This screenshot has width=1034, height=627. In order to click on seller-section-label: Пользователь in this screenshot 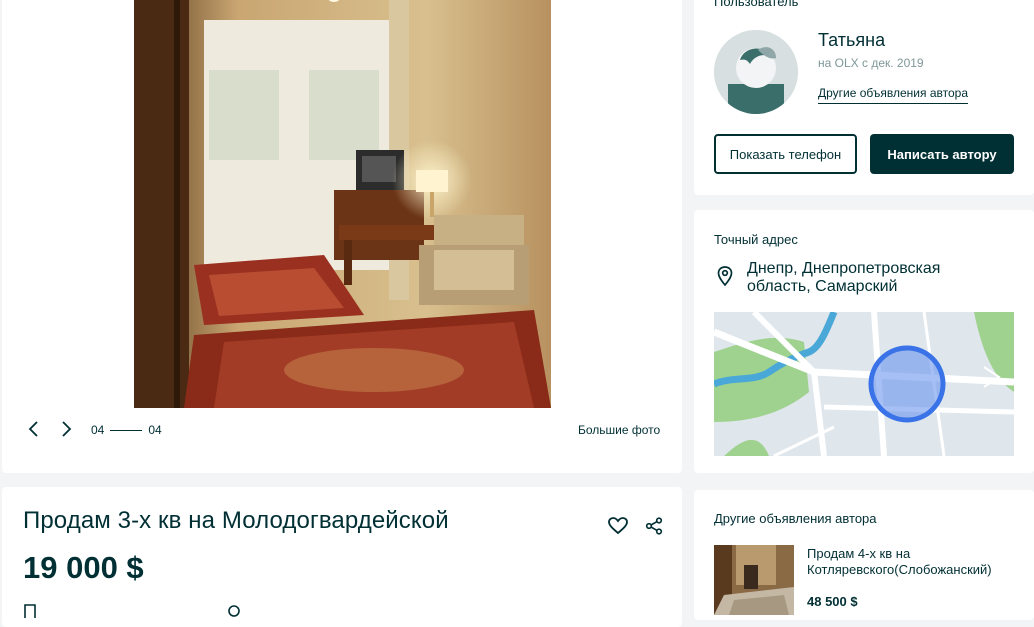, I will do `click(756, 4)`.